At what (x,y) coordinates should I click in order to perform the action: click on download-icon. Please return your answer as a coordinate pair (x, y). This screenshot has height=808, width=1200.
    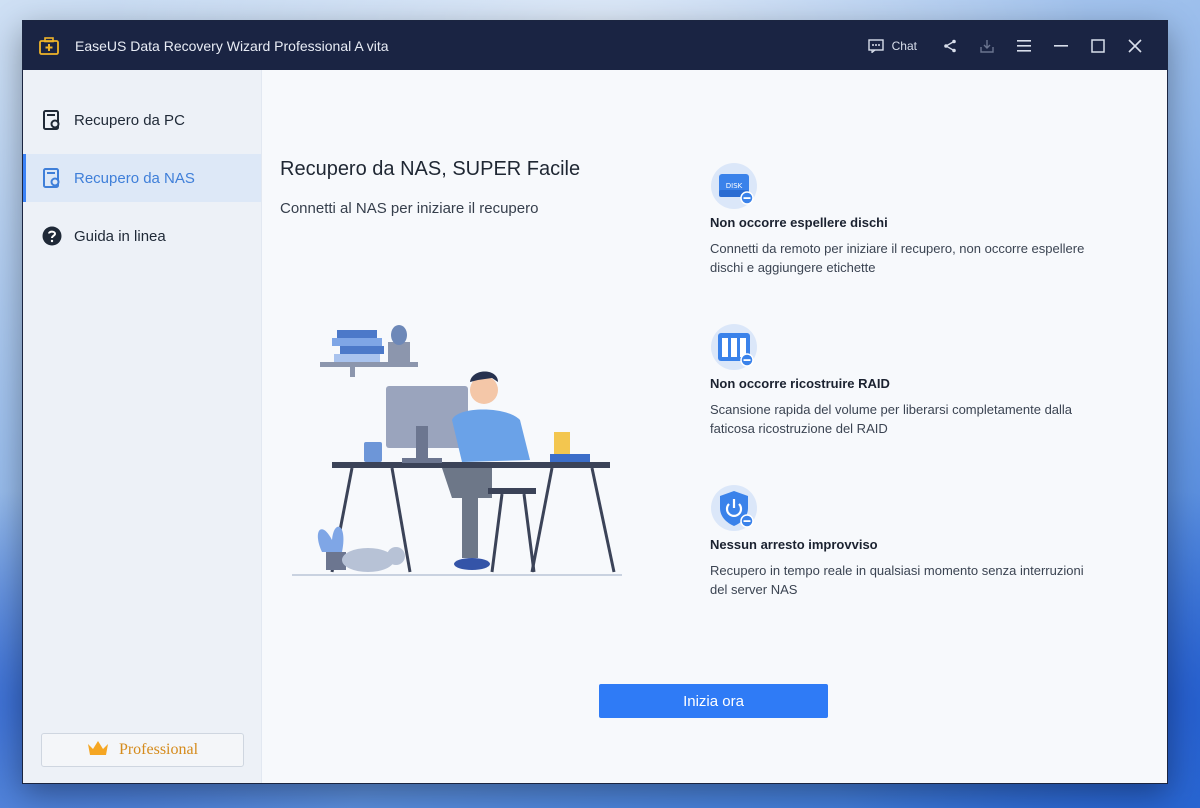
    Looking at the image, I should click on (987, 46).